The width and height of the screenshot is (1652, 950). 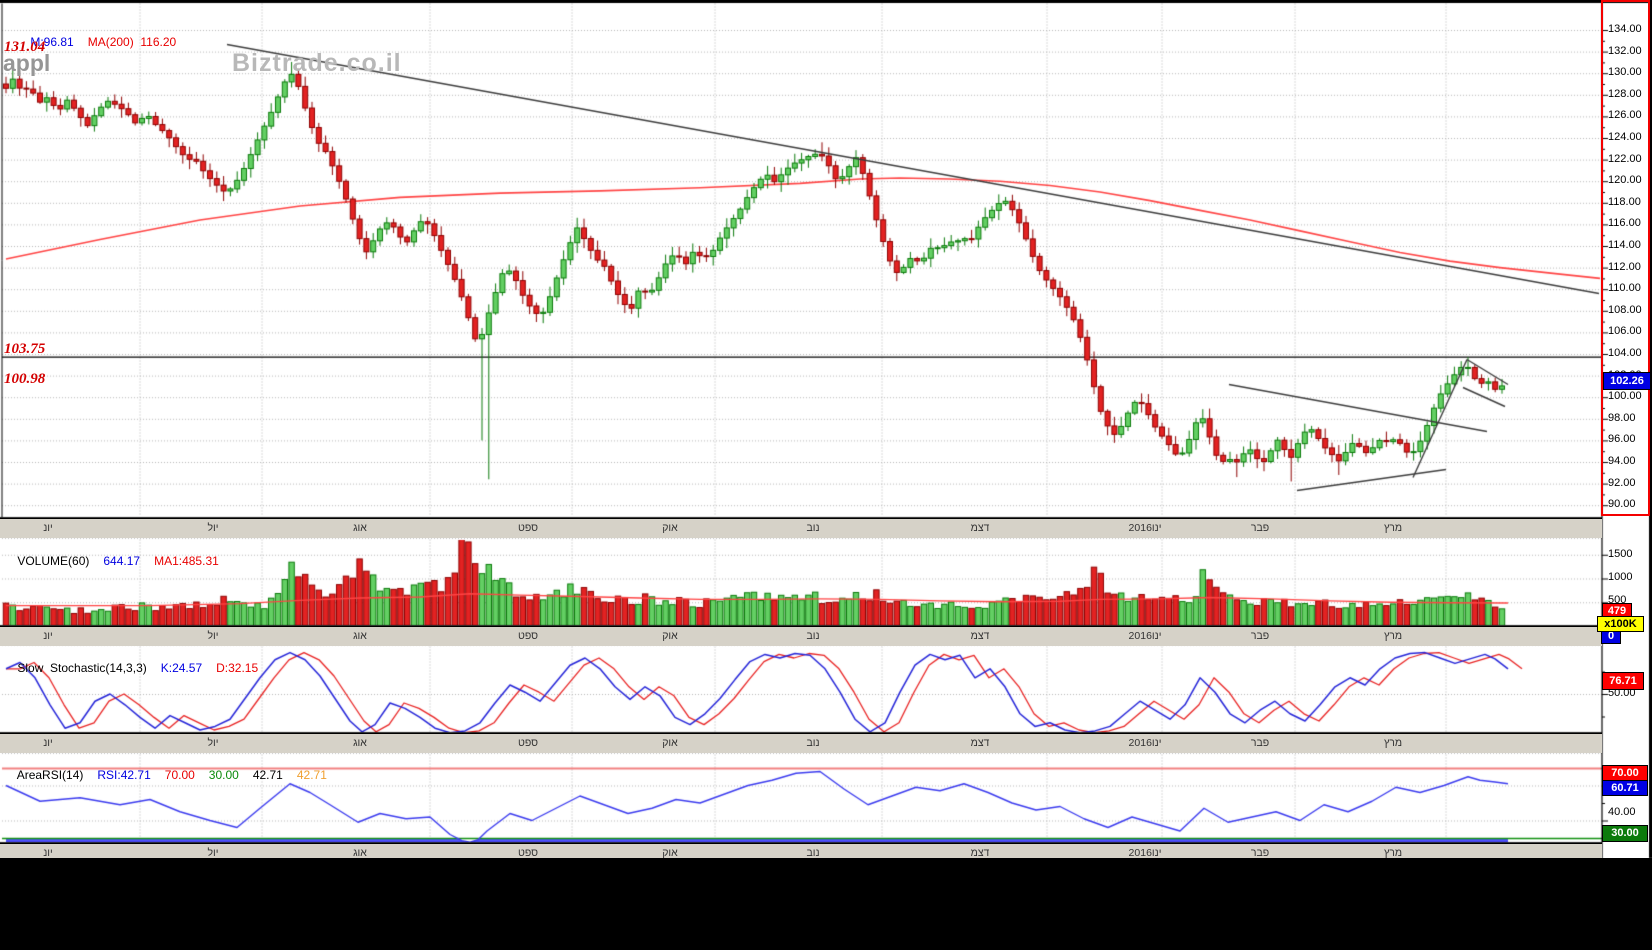 I want to click on stochastic-badge: 76.71, so click(x=1623, y=681).